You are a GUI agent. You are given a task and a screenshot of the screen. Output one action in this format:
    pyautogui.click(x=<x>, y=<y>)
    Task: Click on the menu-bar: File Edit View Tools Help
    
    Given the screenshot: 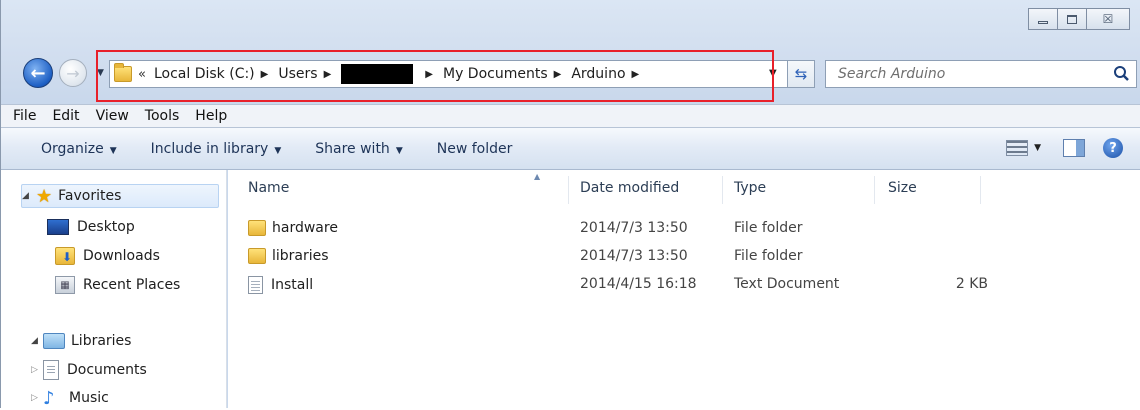 What is the action you would take?
    pyautogui.click(x=570, y=116)
    